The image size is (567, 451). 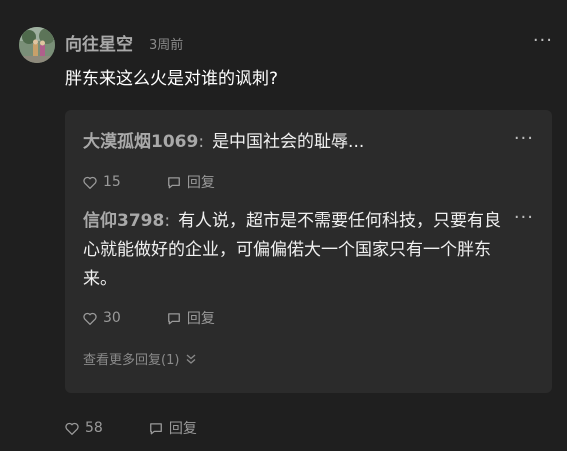 I want to click on reply-actions: 30 回复, so click(x=172, y=318).